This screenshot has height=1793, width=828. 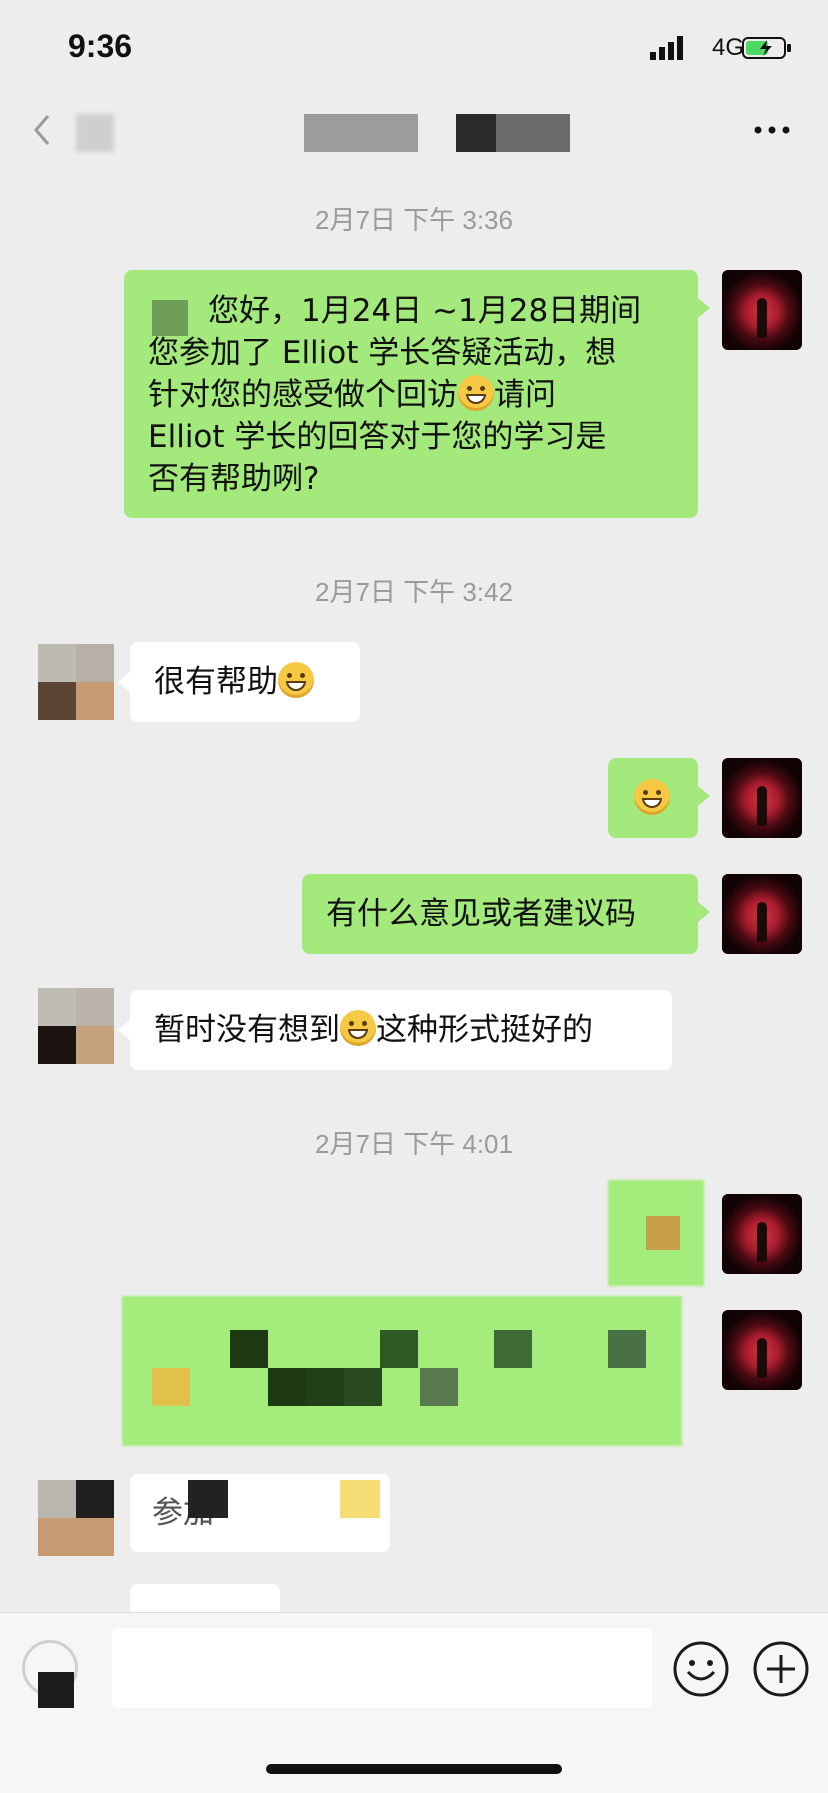 What do you see at coordinates (728, 47) in the screenshot?
I see `network-type: 4G` at bounding box center [728, 47].